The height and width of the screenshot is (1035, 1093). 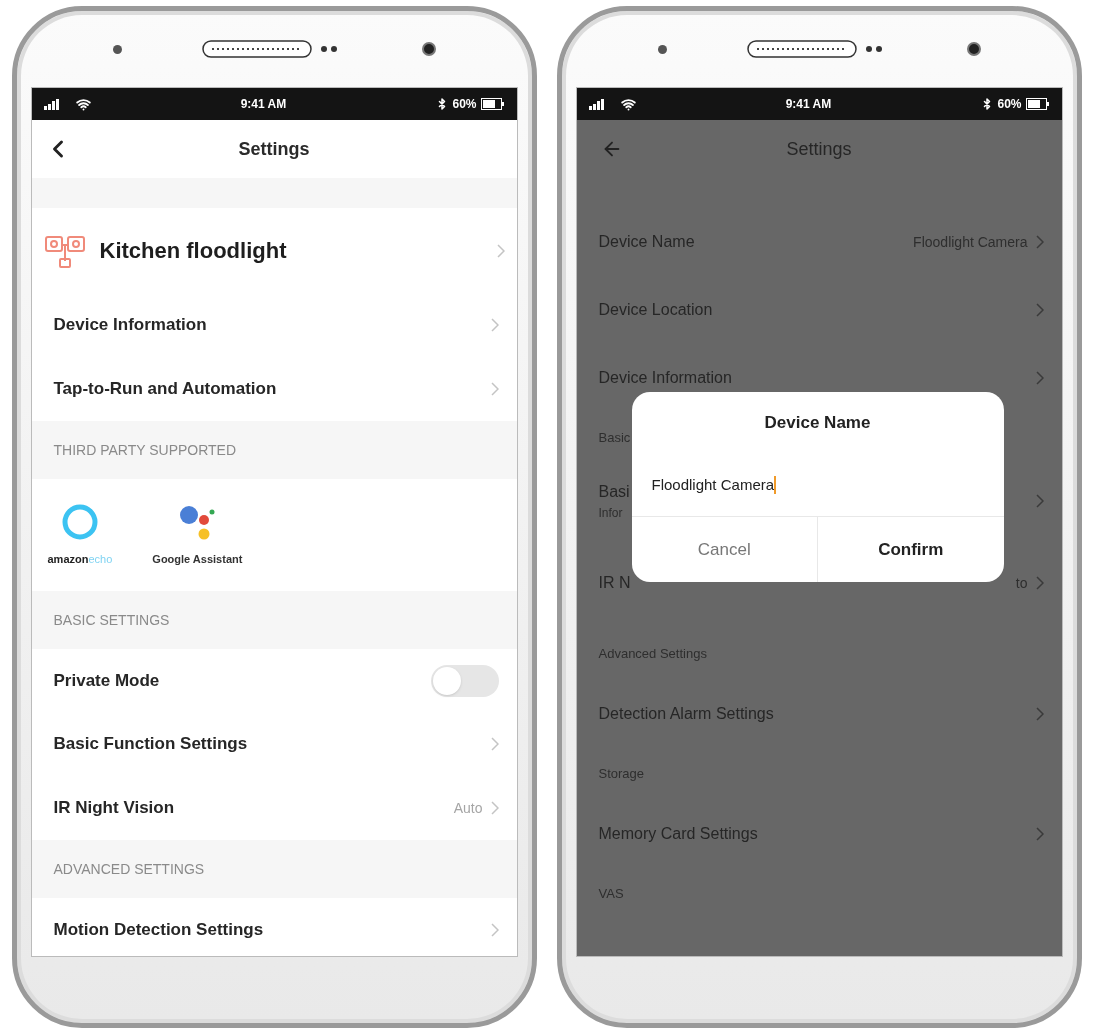 What do you see at coordinates (158, 930) in the screenshot?
I see `row-title: Motion Detection Settings` at bounding box center [158, 930].